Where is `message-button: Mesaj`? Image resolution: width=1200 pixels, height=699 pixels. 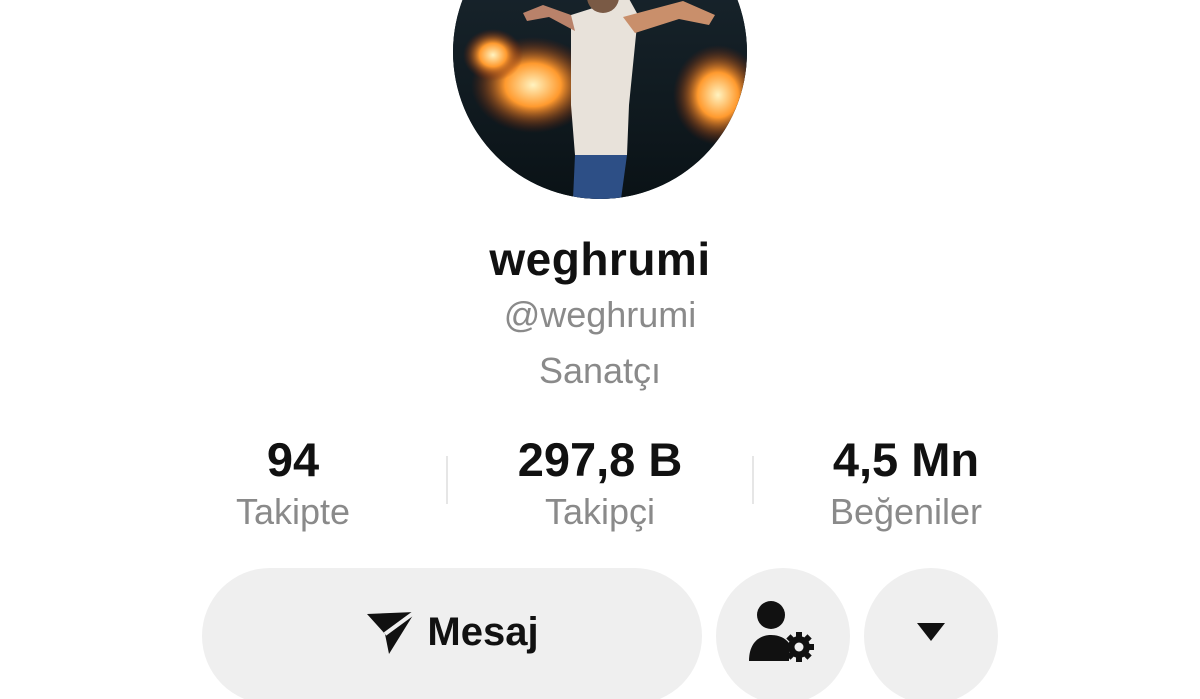 message-button: Mesaj is located at coordinates (452, 633).